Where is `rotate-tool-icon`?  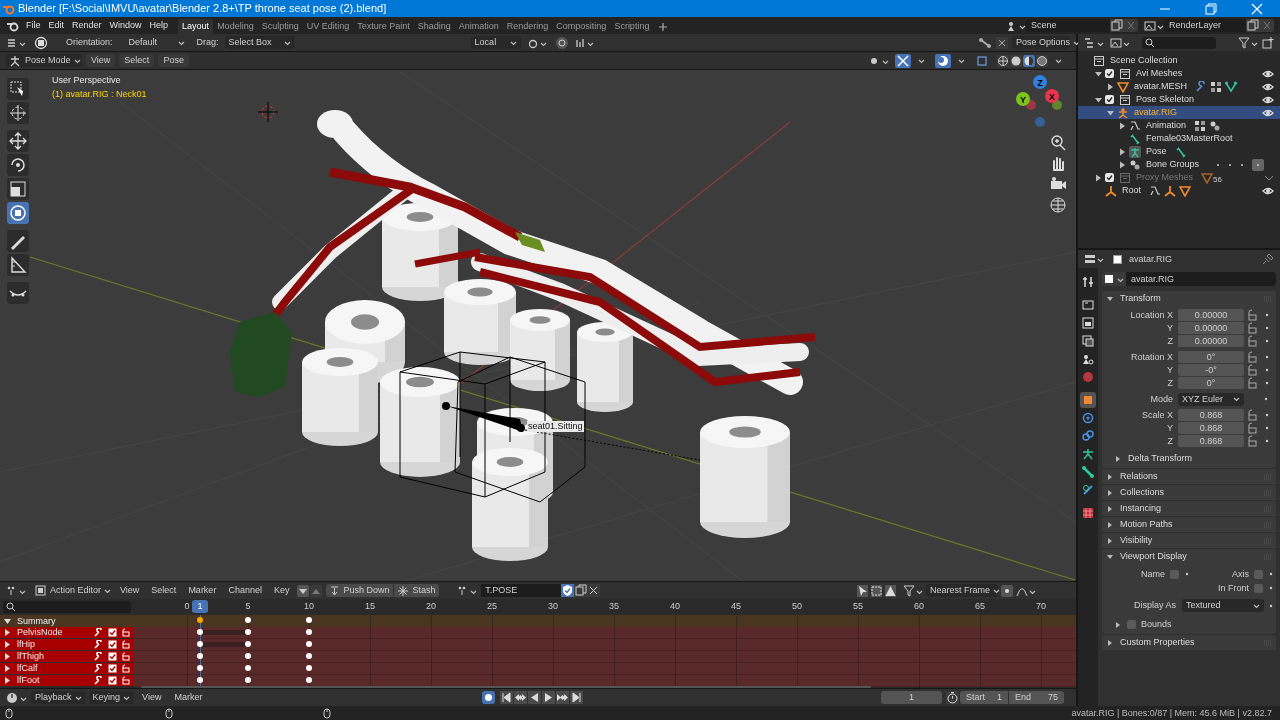 rotate-tool-icon is located at coordinates (18, 165).